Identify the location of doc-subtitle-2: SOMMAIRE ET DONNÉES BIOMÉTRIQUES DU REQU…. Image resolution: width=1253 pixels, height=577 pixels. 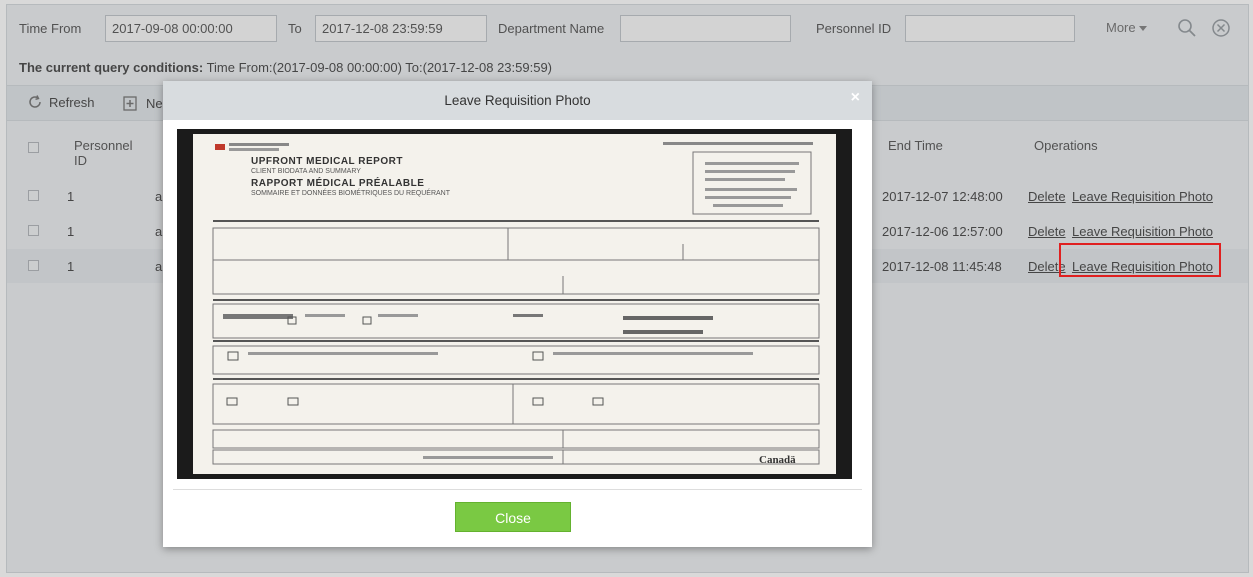
(351, 193).